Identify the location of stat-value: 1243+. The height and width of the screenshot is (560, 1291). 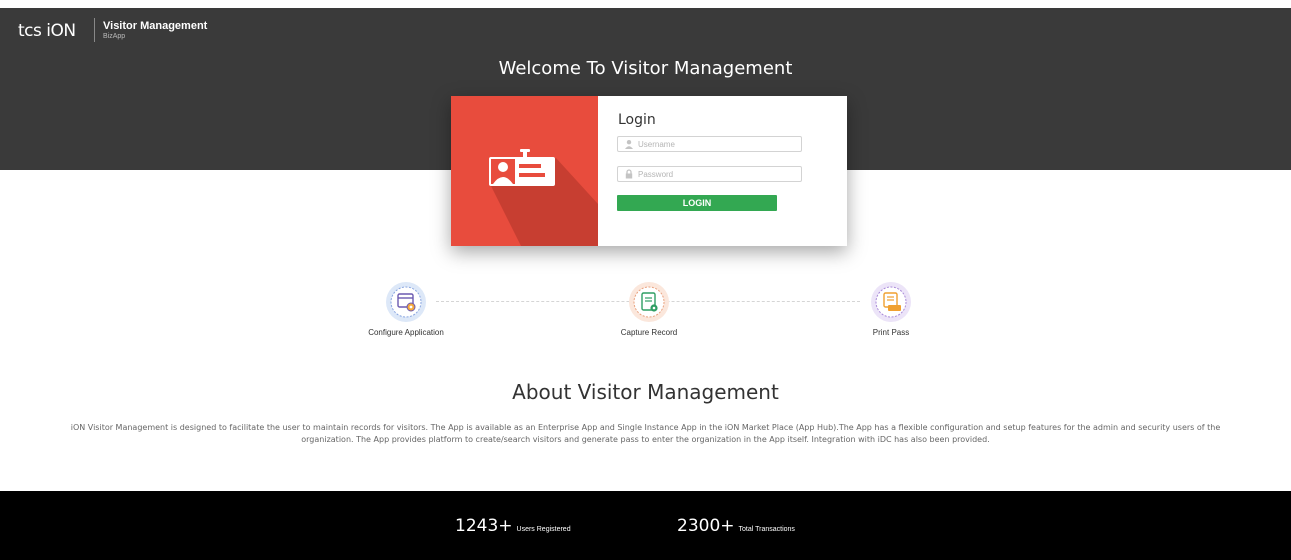
(484, 526).